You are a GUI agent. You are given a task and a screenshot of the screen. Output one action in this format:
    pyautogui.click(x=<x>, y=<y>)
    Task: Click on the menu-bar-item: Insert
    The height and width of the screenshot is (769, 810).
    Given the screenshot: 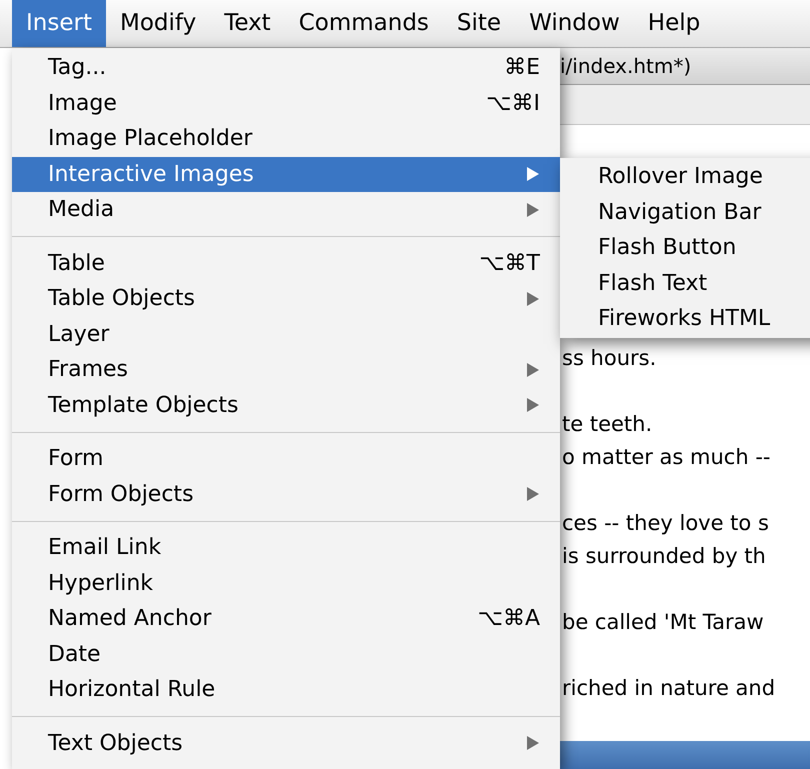 What is the action you would take?
    pyautogui.click(x=59, y=23)
    